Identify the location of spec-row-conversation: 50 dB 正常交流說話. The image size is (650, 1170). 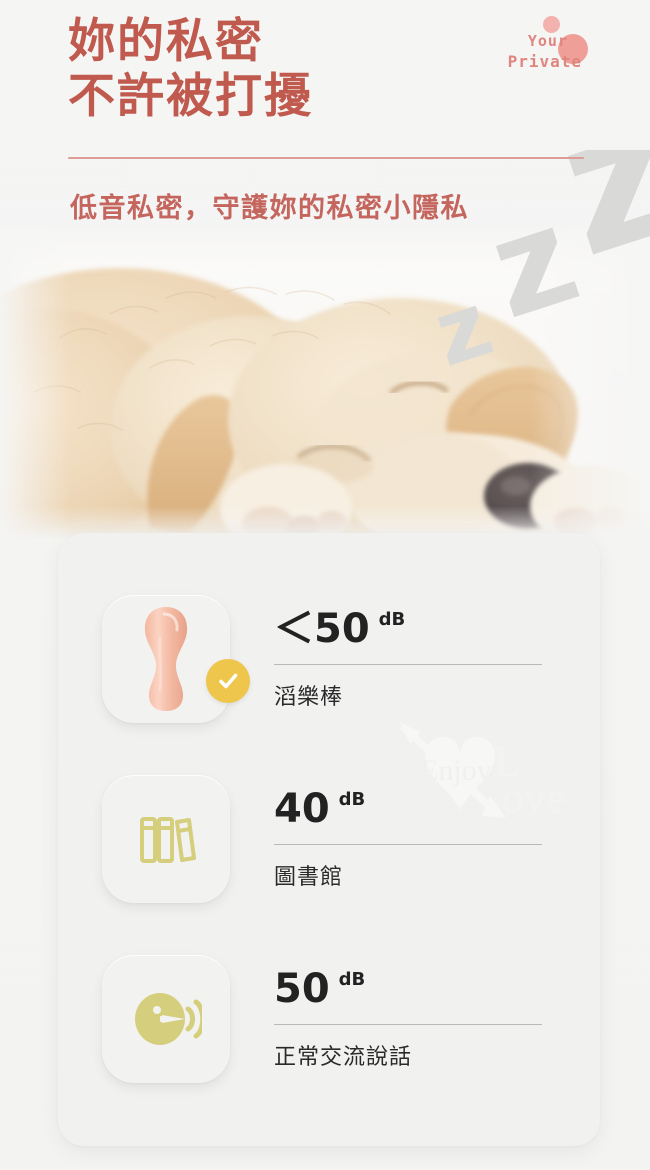
(332, 1019).